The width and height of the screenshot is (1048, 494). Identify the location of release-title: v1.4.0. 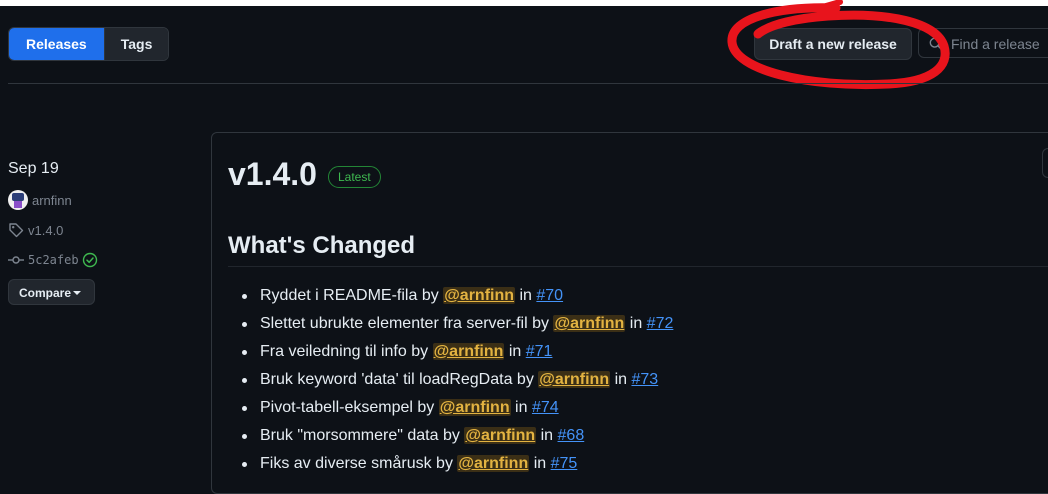
(272, 174).